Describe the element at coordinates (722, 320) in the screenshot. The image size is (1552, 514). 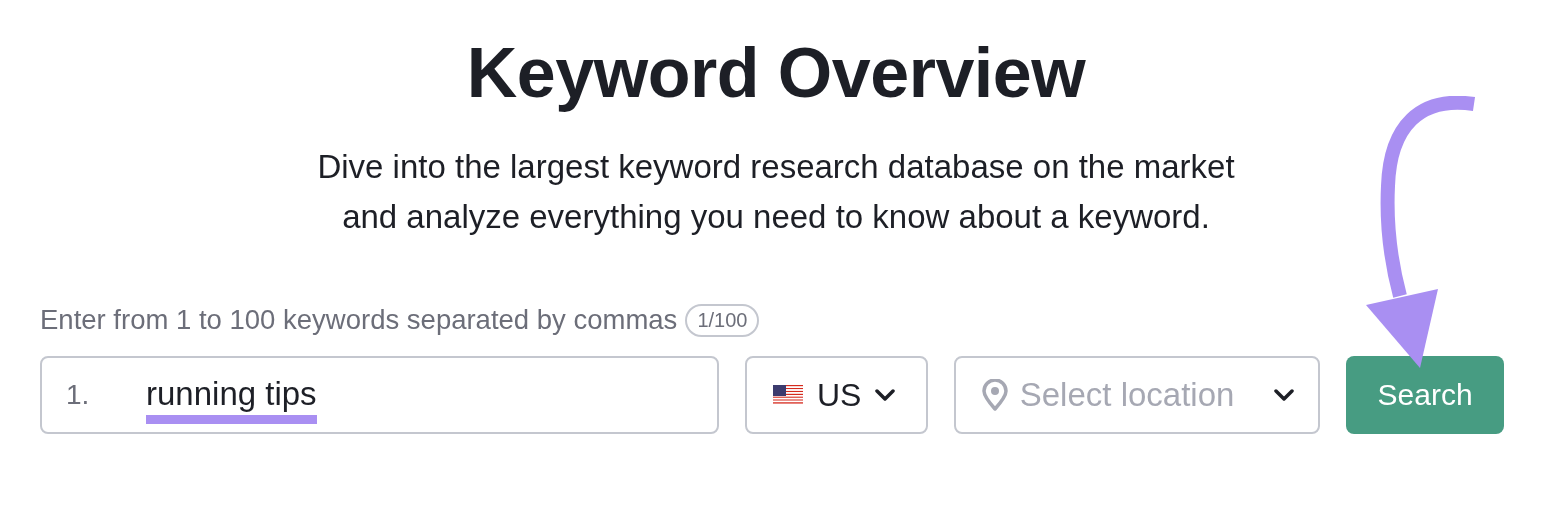
I see `keyword-count: 1/100` at that location.